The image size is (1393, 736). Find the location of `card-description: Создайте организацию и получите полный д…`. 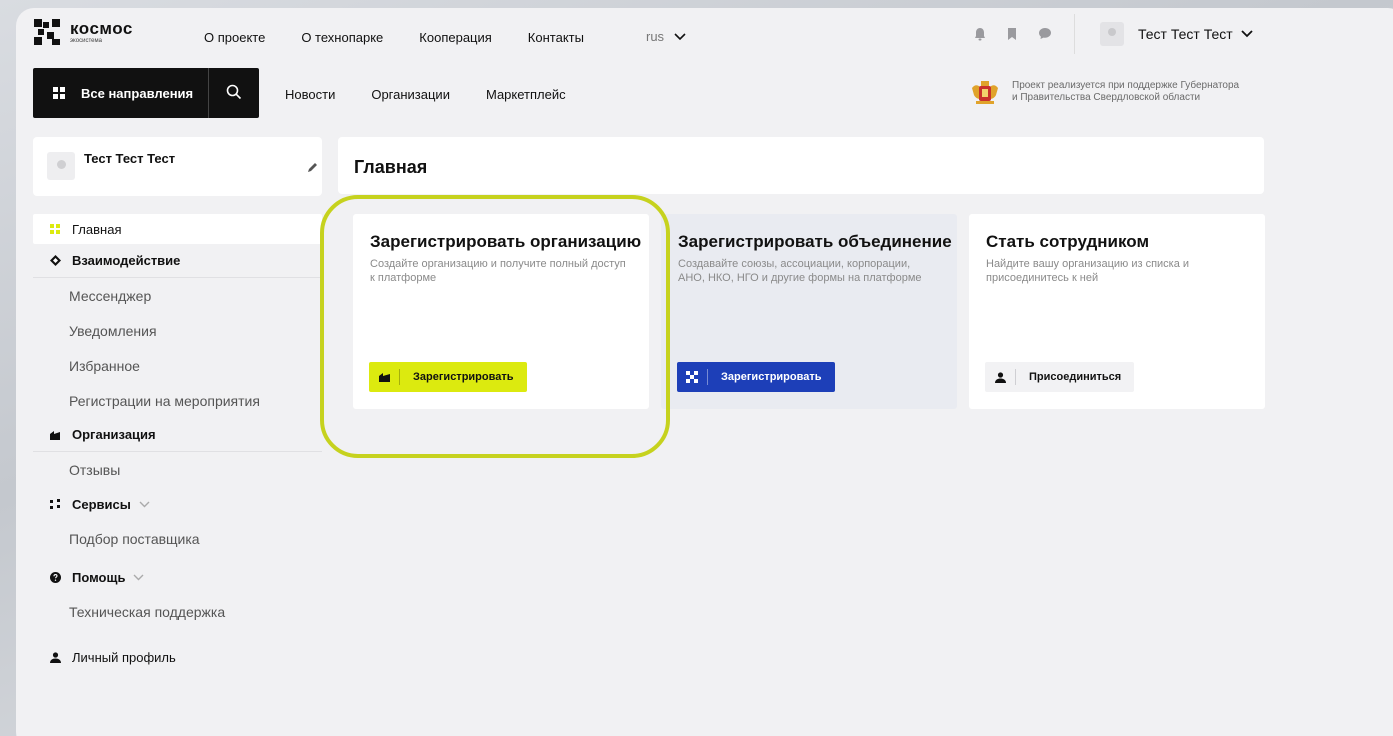

card-description: Создайте организацию и получите полный д… is located at coordinates (498, 271).